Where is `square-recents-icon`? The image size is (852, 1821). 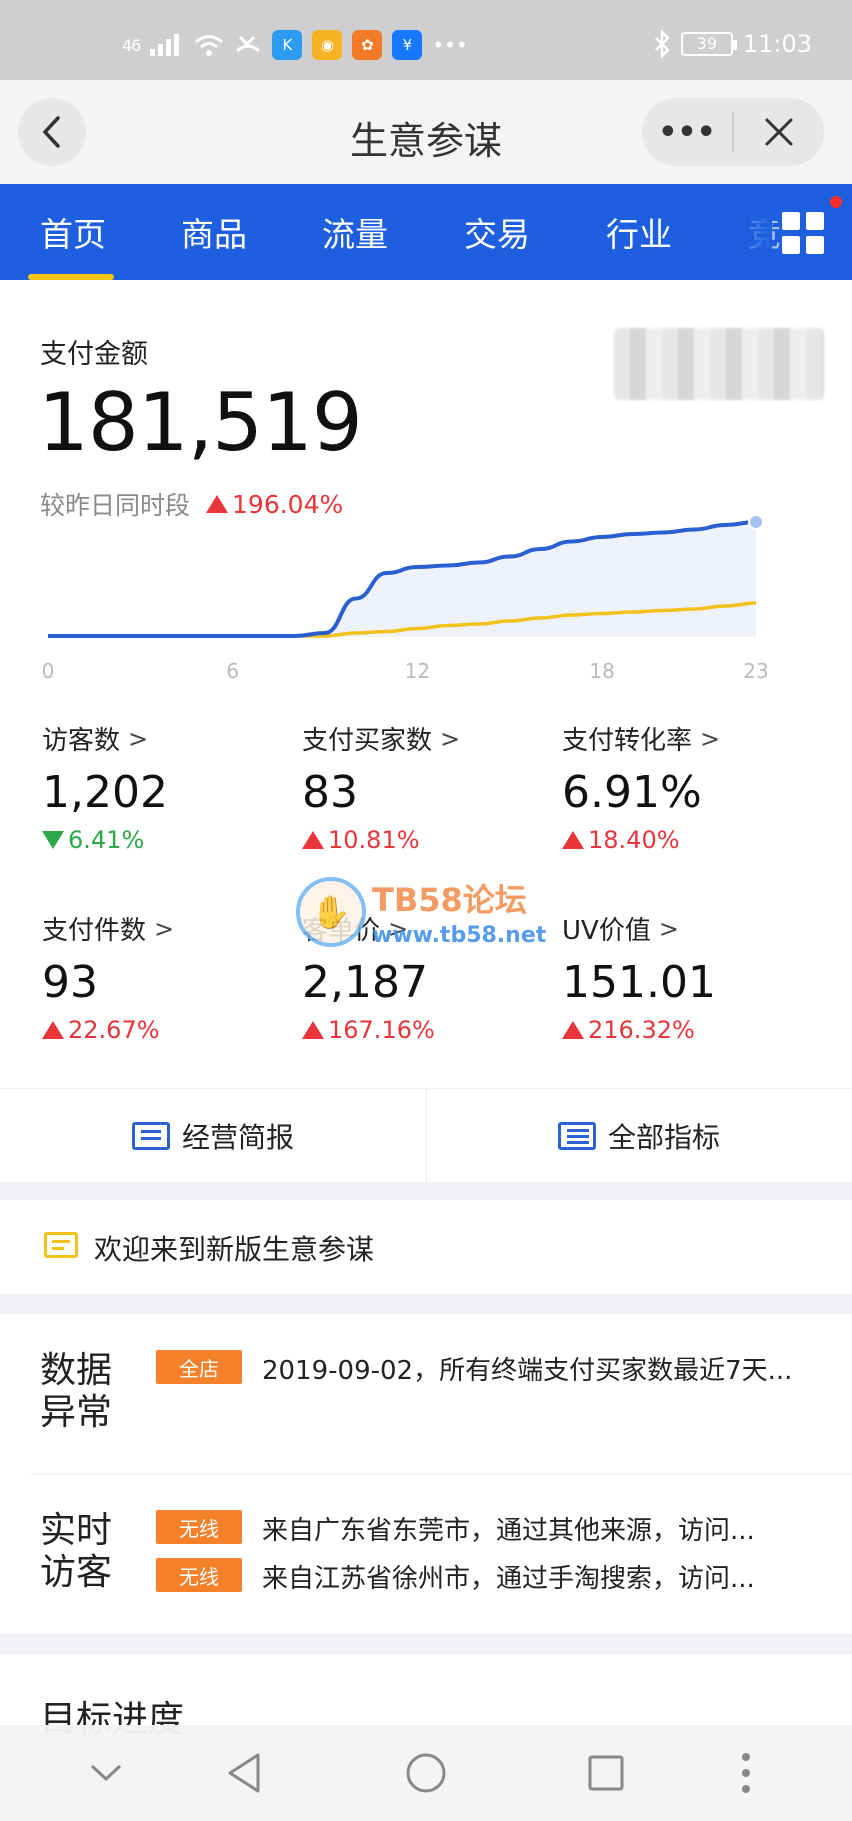 square-recents-icon is located at coordinates (606, 1773).